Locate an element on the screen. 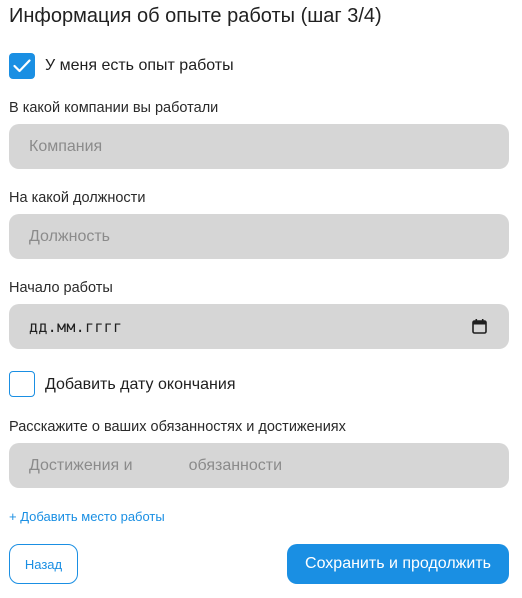  experience-checkbox is located at coordinates (22, 66).